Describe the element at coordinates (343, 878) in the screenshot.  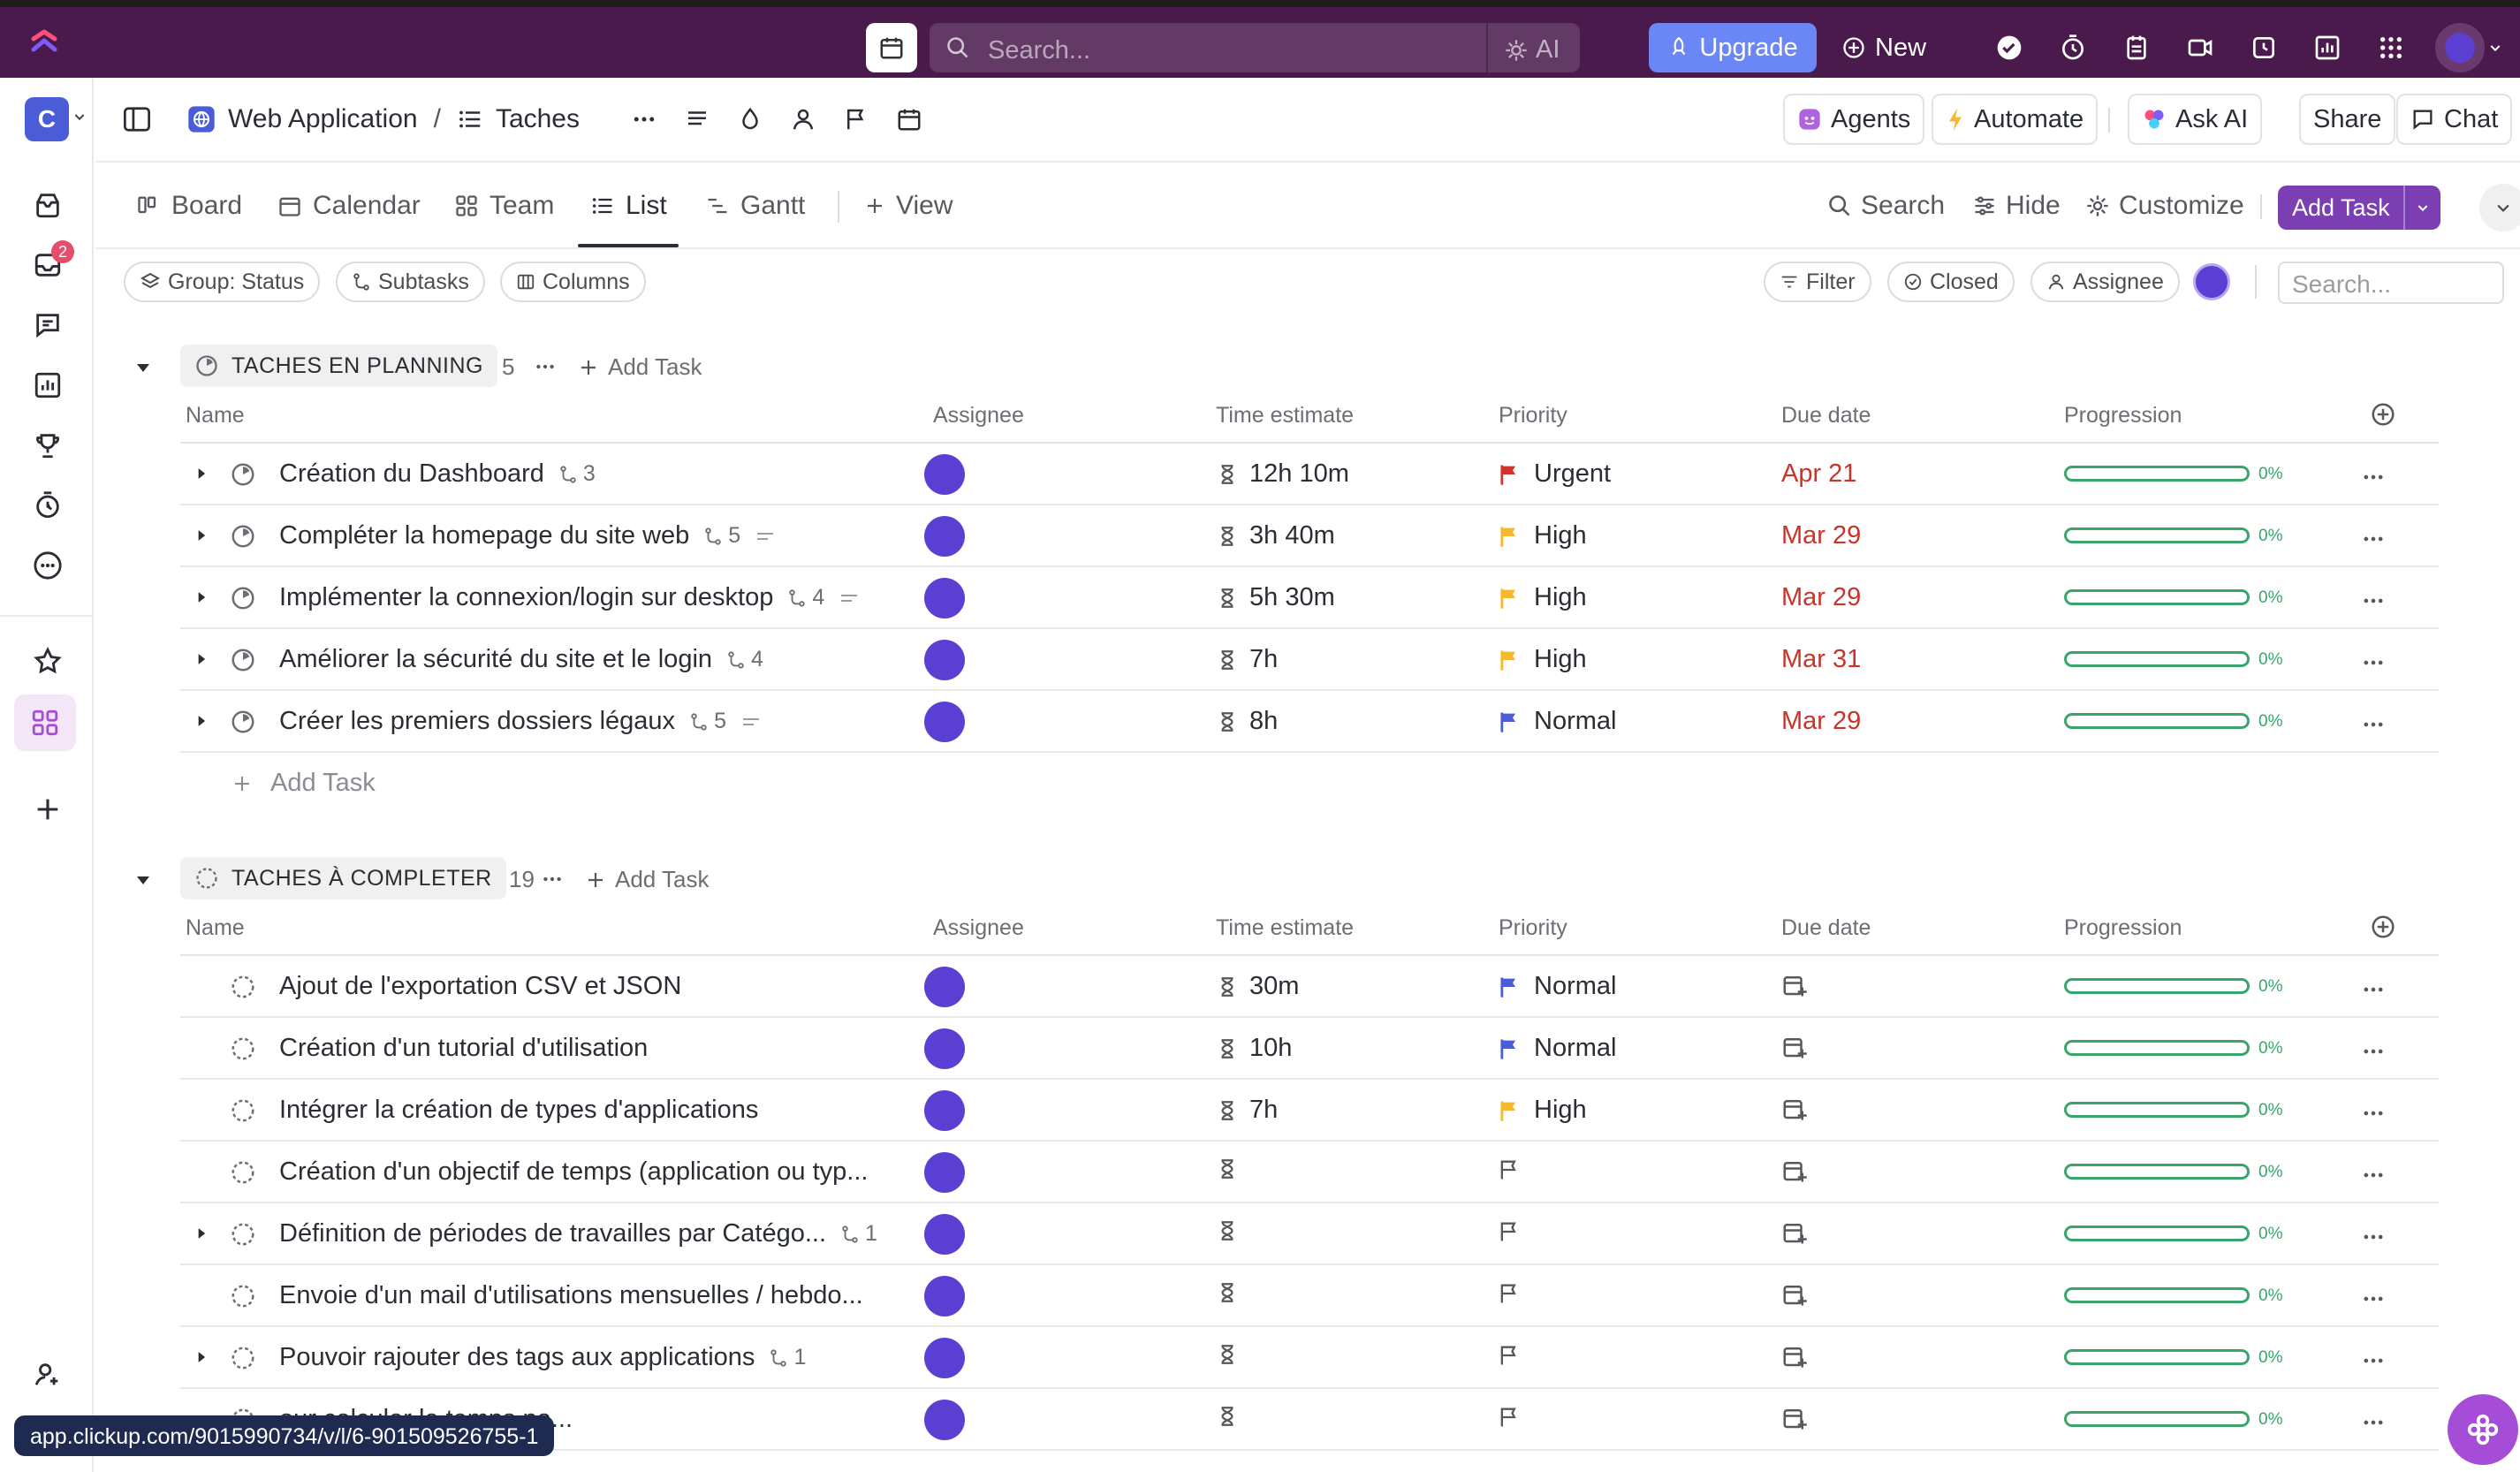
I see `group-status-pill: TACHES À COMPLETER` at that location.